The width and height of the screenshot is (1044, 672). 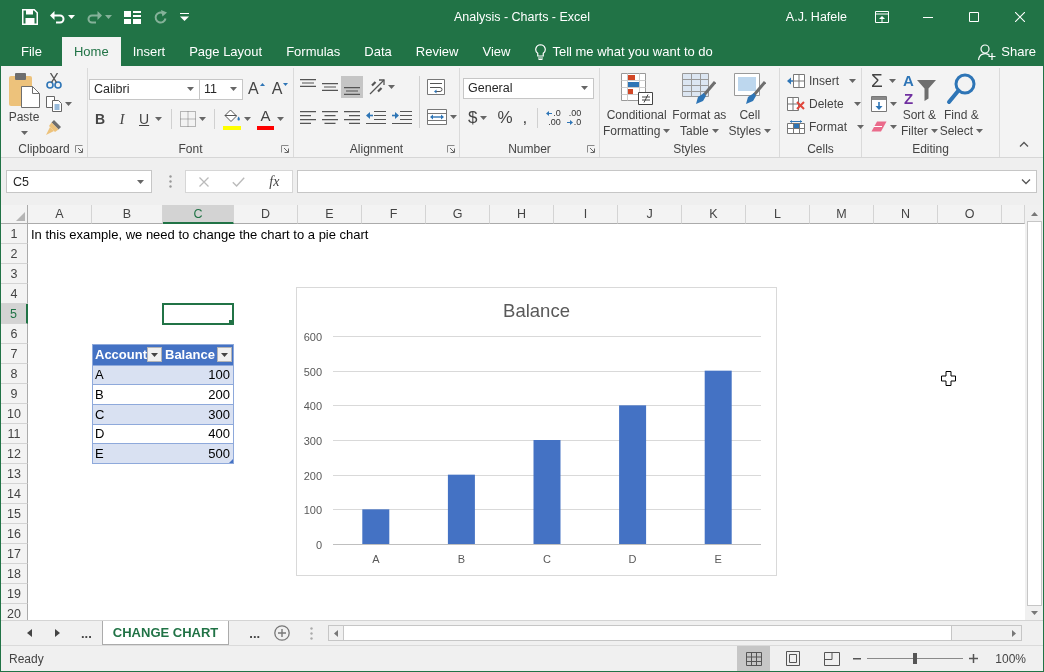 I want to click on row-header: 18, so click(x=14, y=574).